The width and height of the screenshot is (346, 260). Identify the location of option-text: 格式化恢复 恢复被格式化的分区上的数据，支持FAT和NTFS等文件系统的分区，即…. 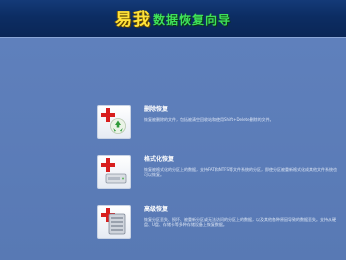
(240, 166).